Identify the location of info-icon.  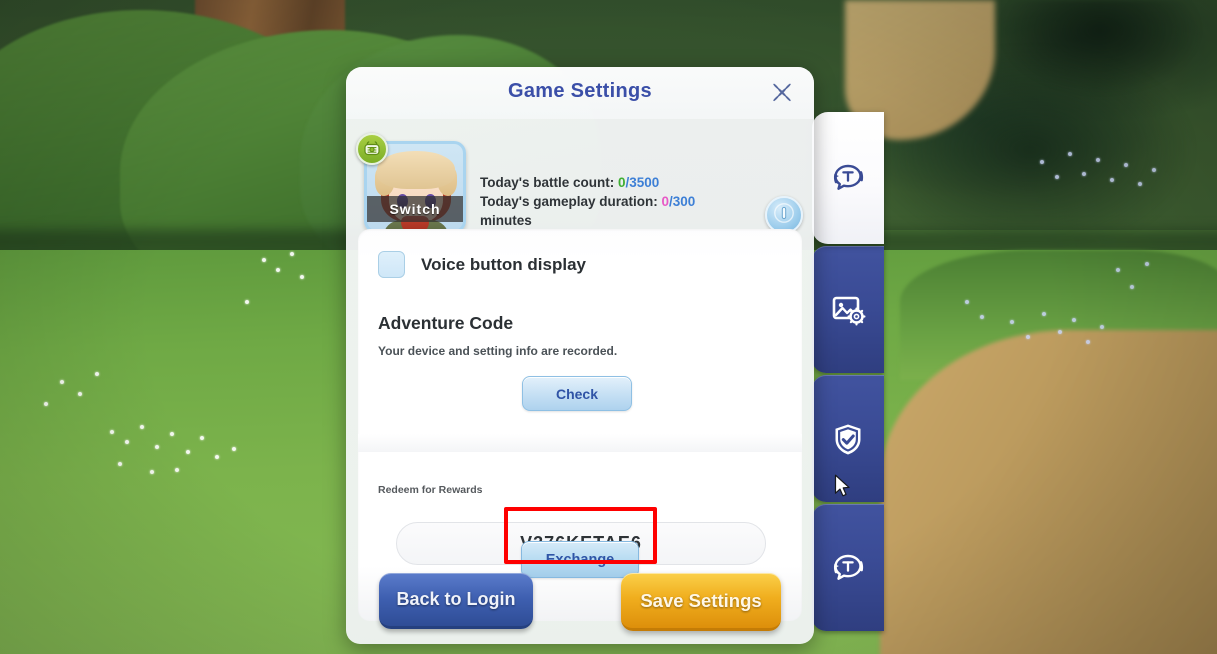
(784, 215).